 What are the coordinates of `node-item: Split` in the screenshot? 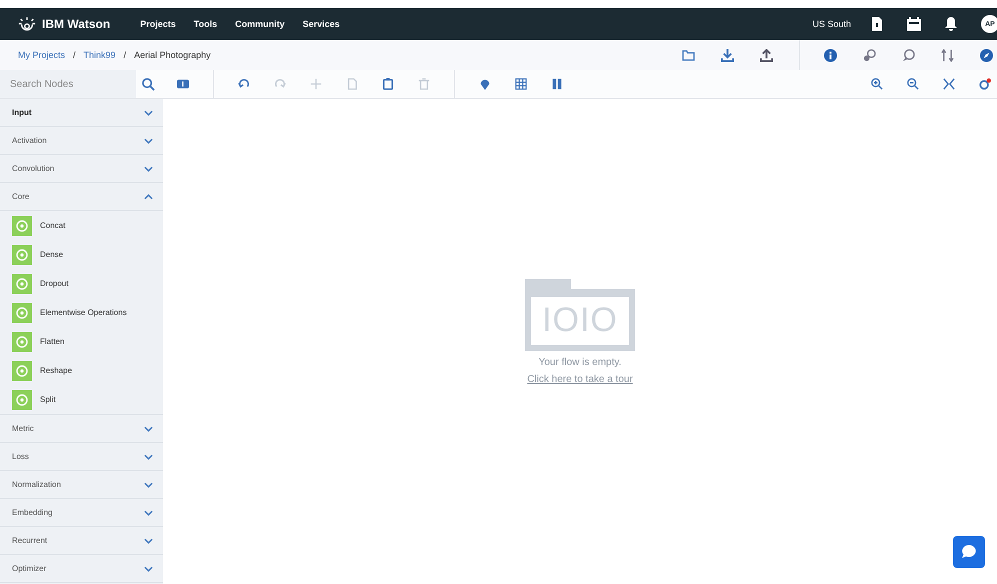 It's located at (81, 399).